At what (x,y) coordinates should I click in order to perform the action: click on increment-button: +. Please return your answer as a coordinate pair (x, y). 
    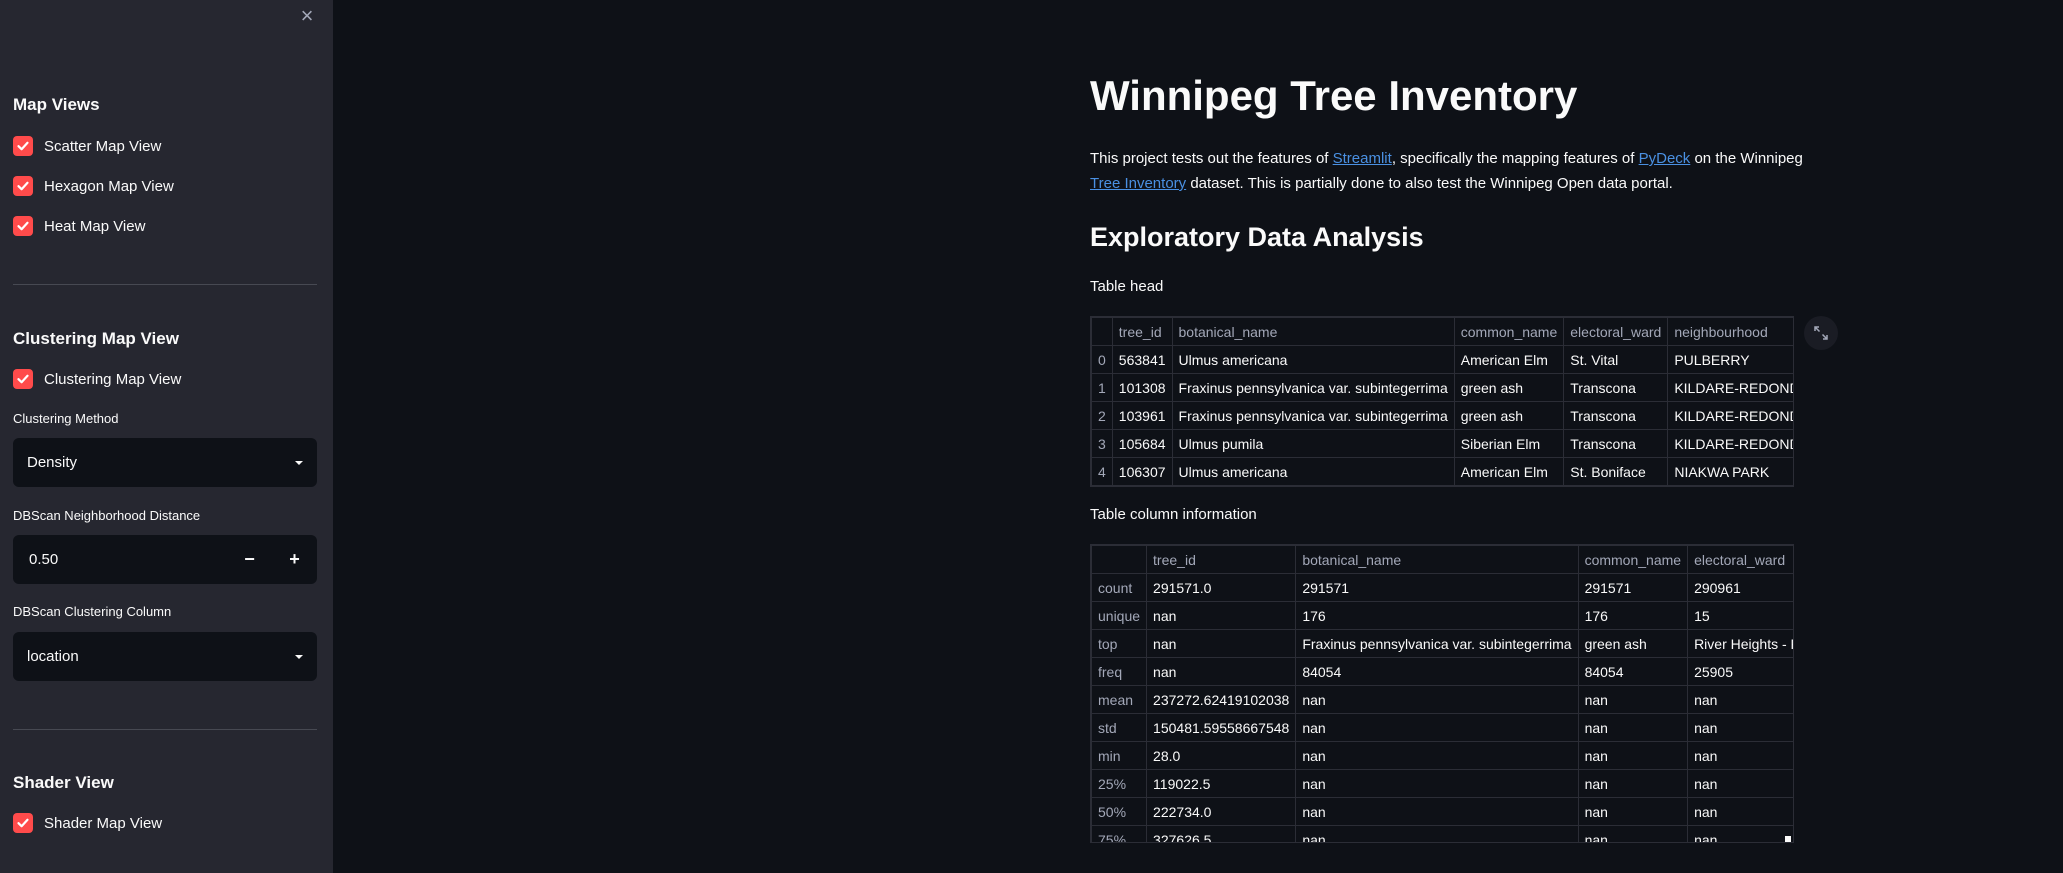
    Looking at the image, I should click on (294, 559).